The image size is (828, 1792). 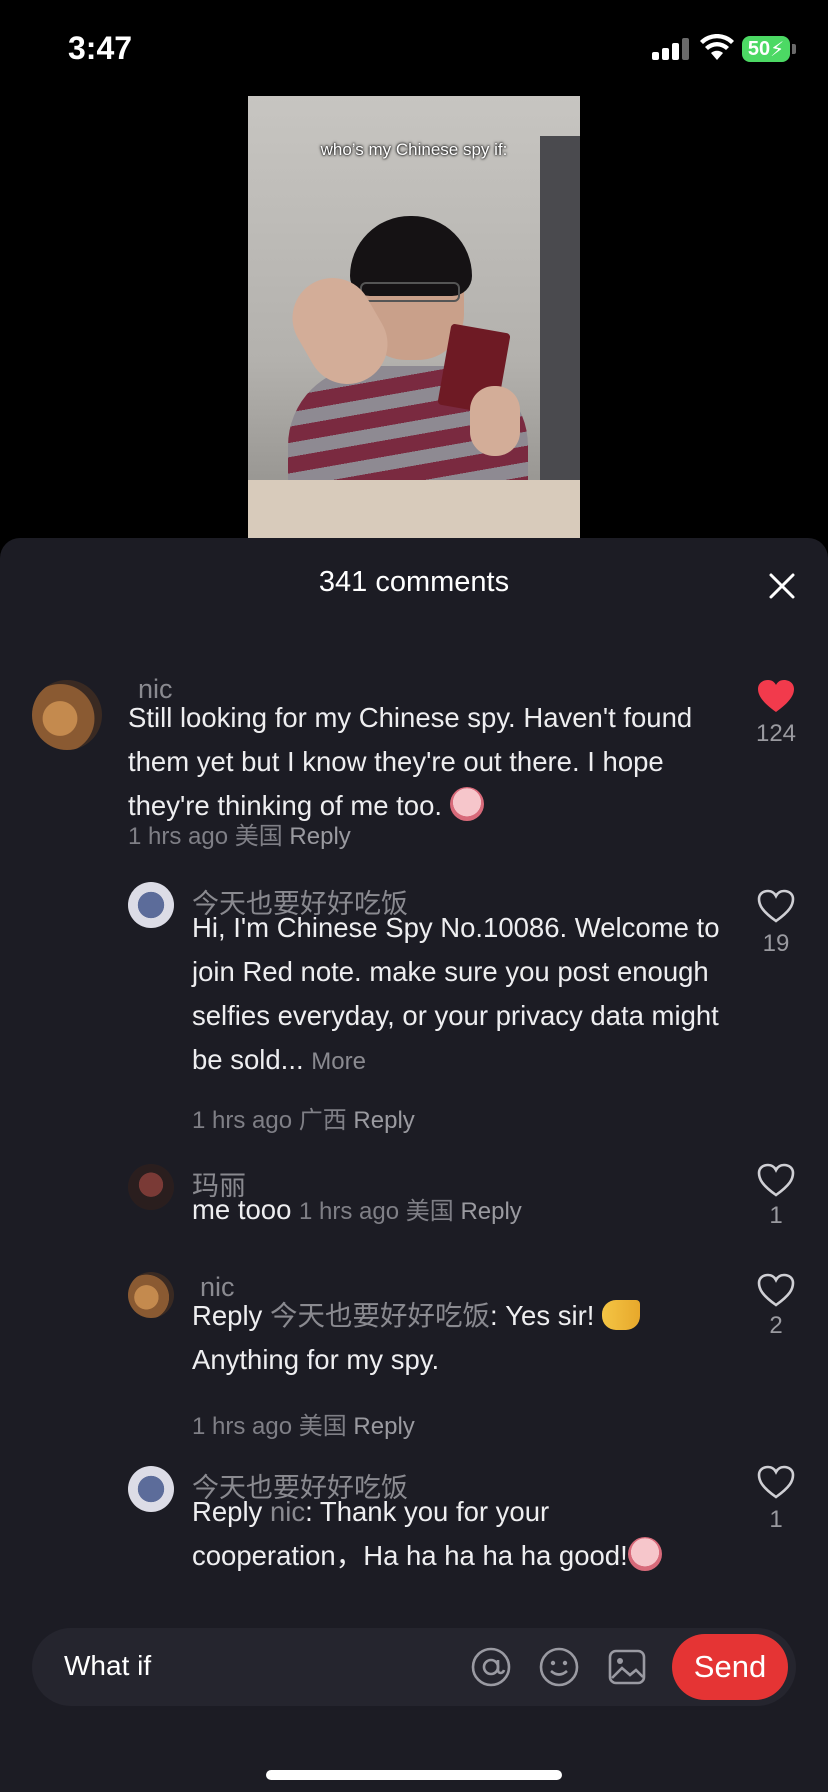 I want to click on video-preview: who’s my Chinese spy if:, so click(x=414, y=317).